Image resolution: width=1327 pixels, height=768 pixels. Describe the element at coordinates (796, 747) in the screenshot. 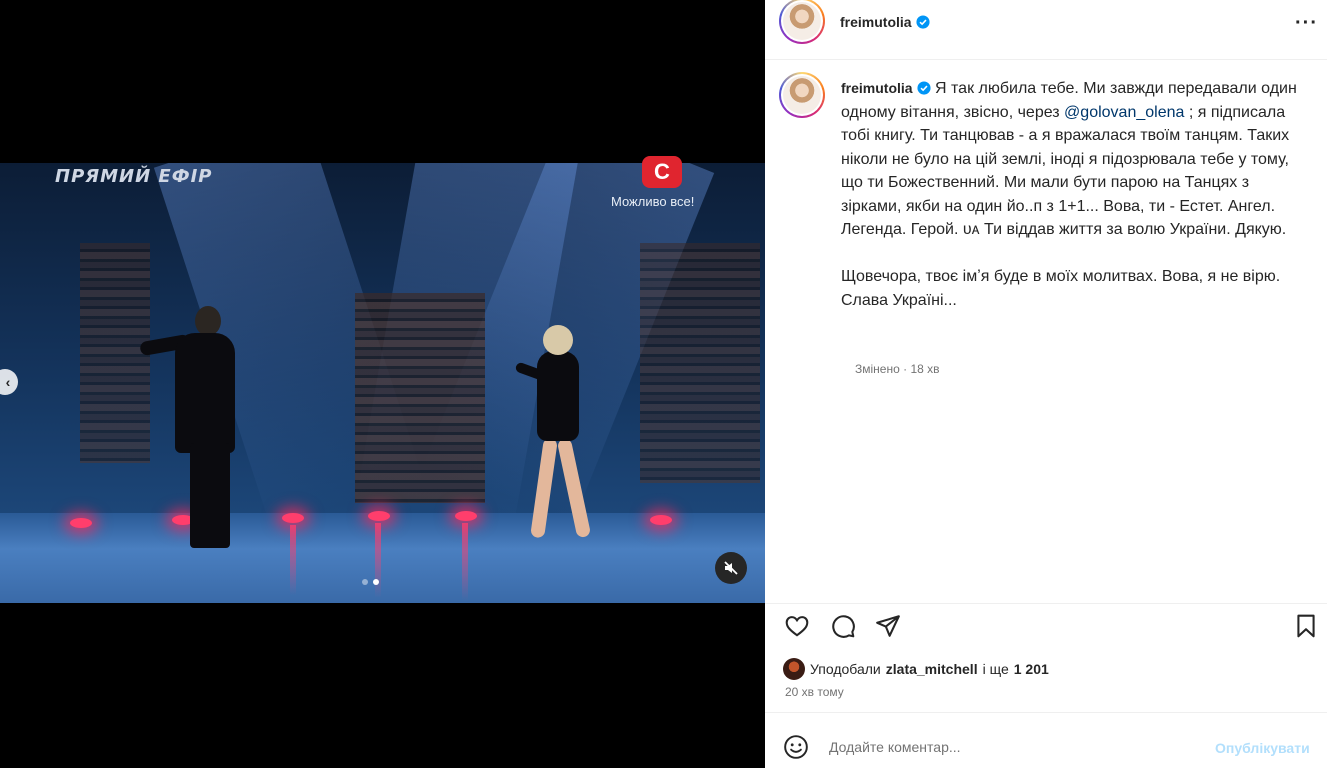

I see `emoji-icon` at that location.